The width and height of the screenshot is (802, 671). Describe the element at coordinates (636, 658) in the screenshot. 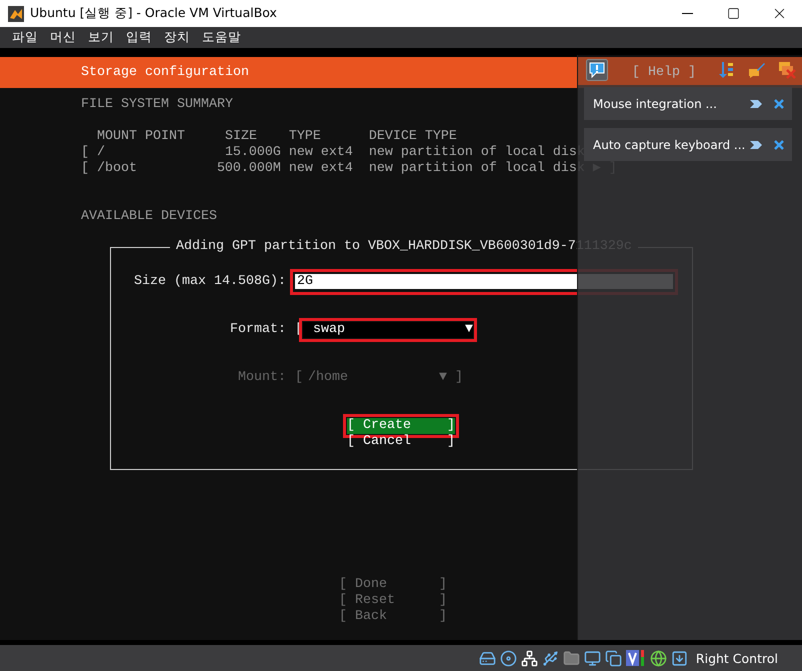

I see `cpu-activity-icon` at that location.